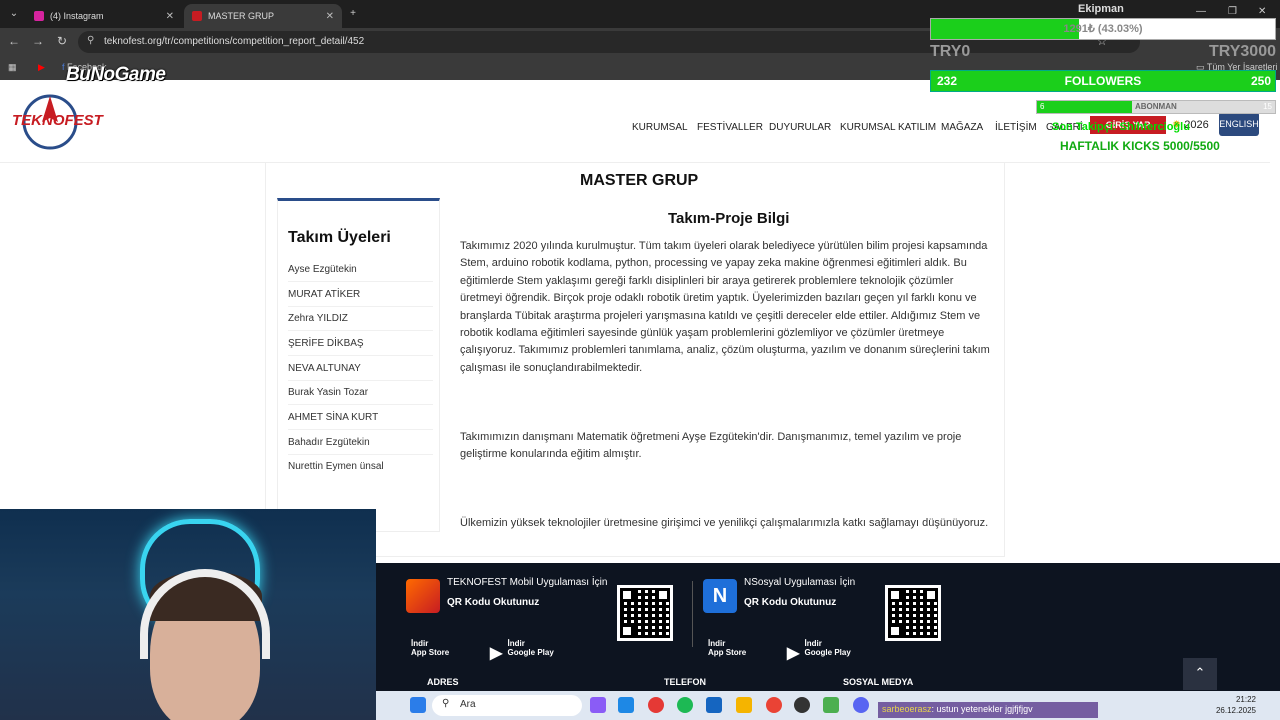  What do you see at coordinates (12, 67) in the screenshot?
I see `apps-icon: ▦` at bounding box center [12, 67].